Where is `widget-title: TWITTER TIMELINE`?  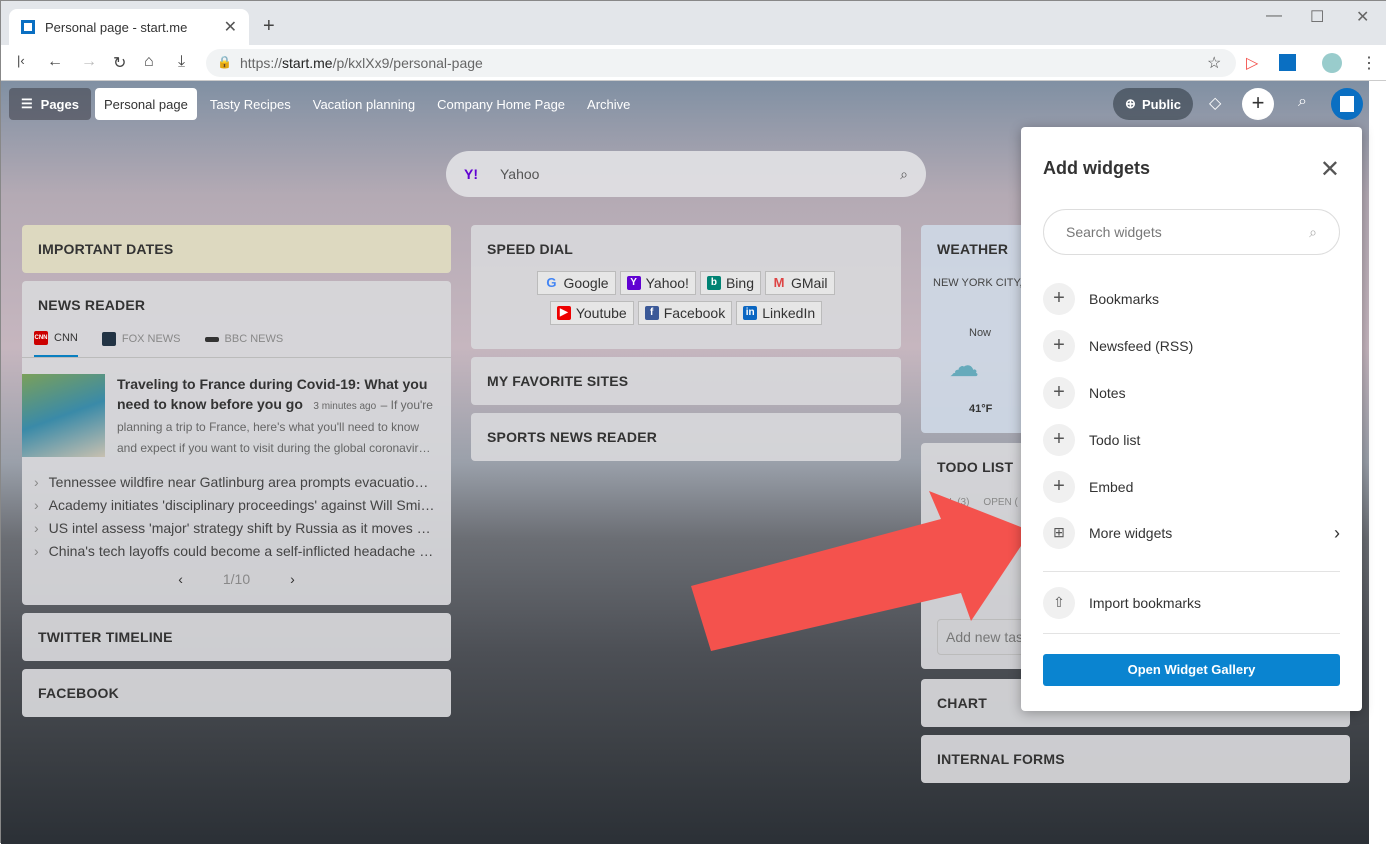 widget-title: TWITTER TIMELINE is located at coordinates (105, 637).